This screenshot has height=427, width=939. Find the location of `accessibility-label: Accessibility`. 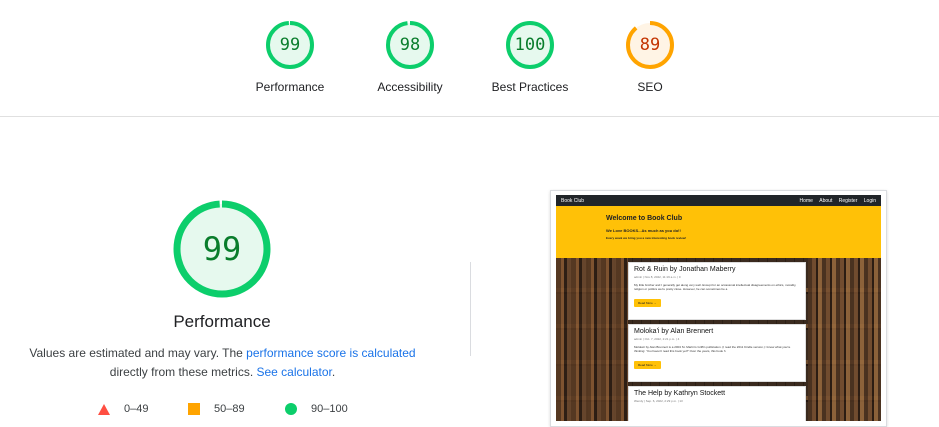

accessibility-label: Accessibility is located at coordinates (410, 87).